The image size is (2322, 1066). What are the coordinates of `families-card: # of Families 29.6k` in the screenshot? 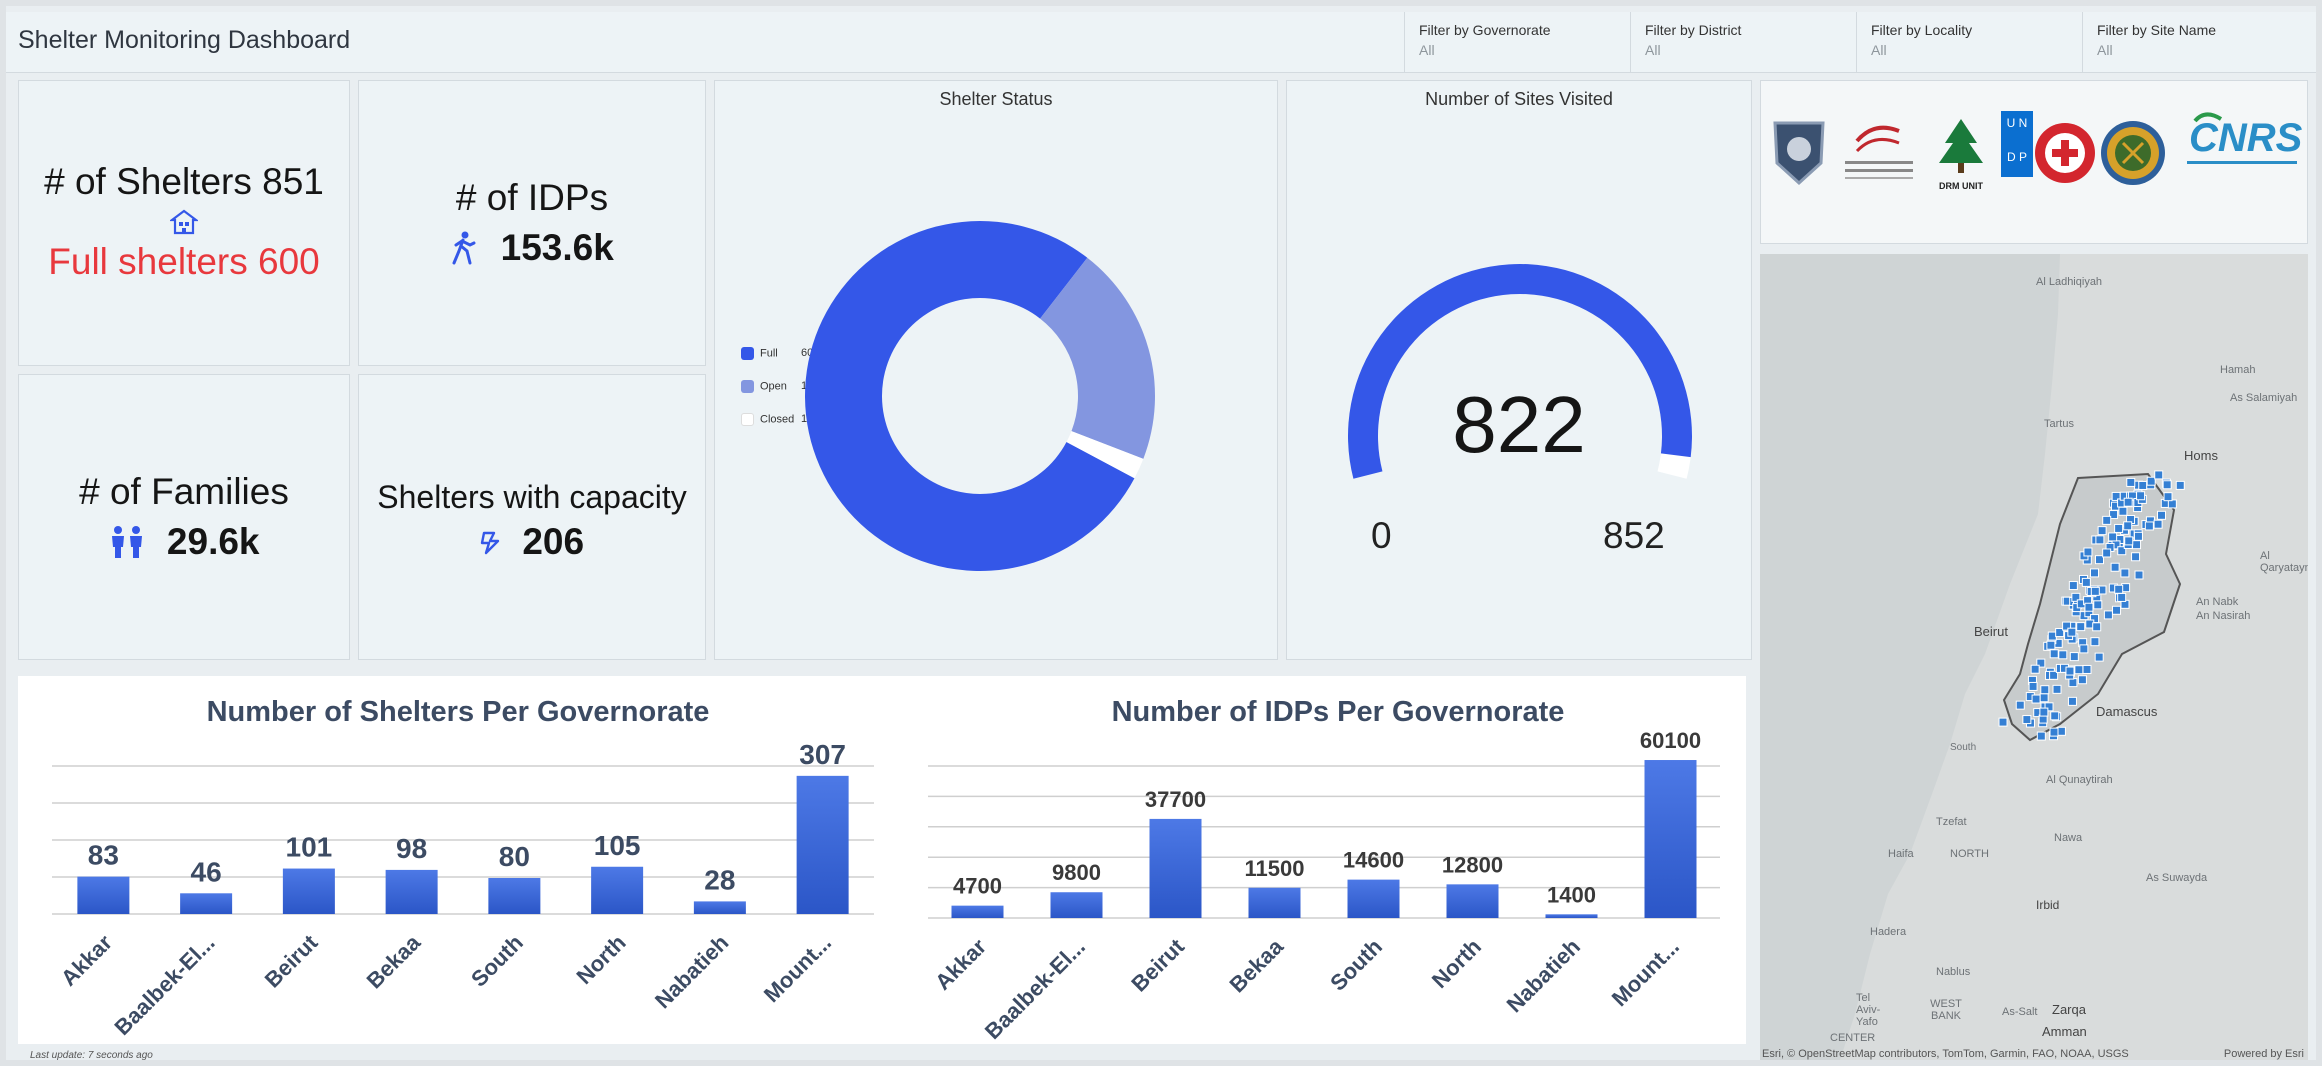 It's located at (184, 517).